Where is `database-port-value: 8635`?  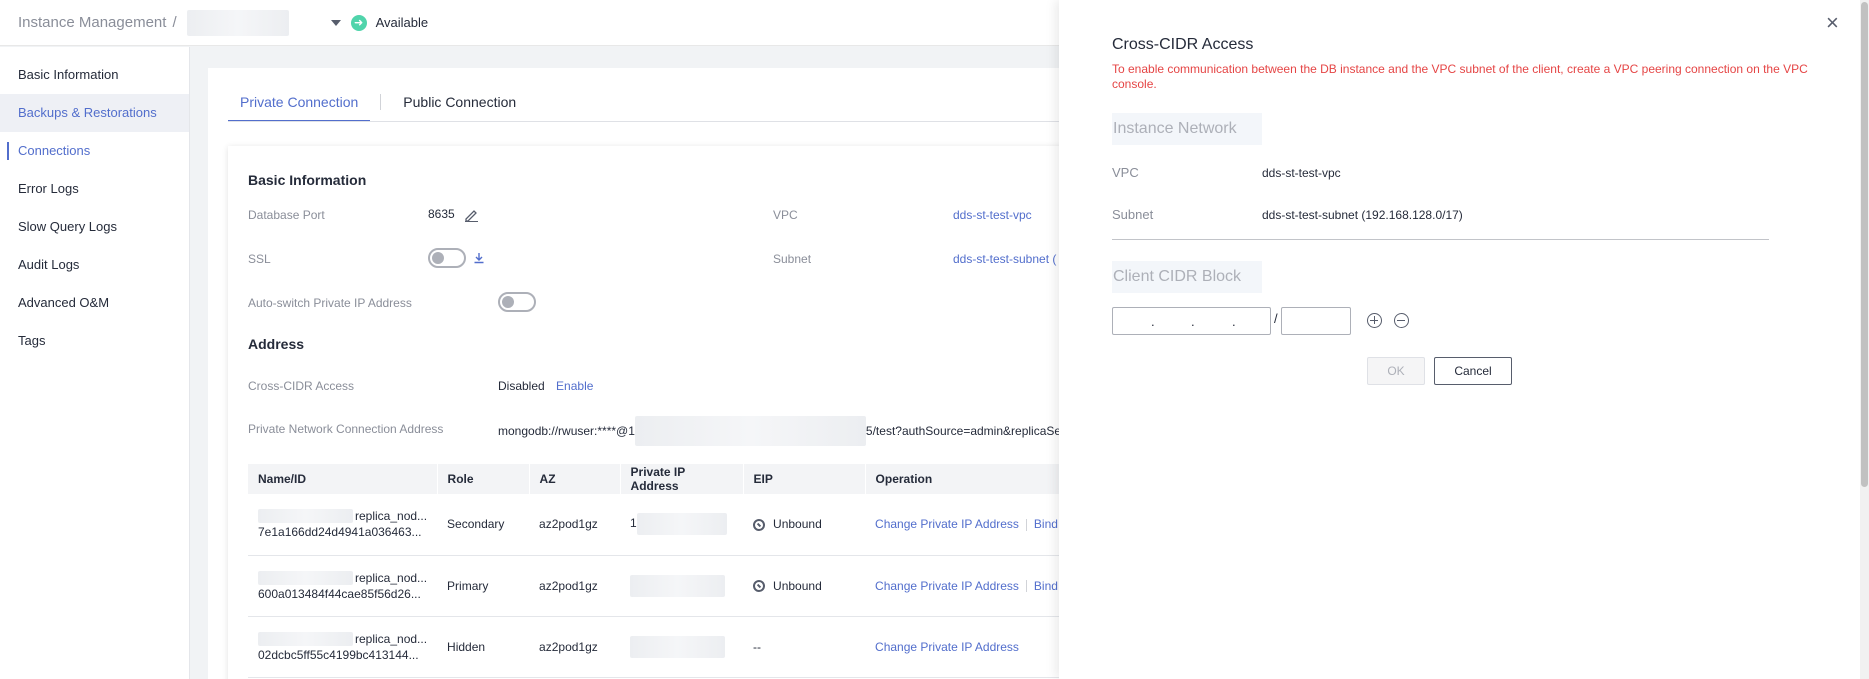 database-port-value: 8635 is located at coordinates (441, 214).